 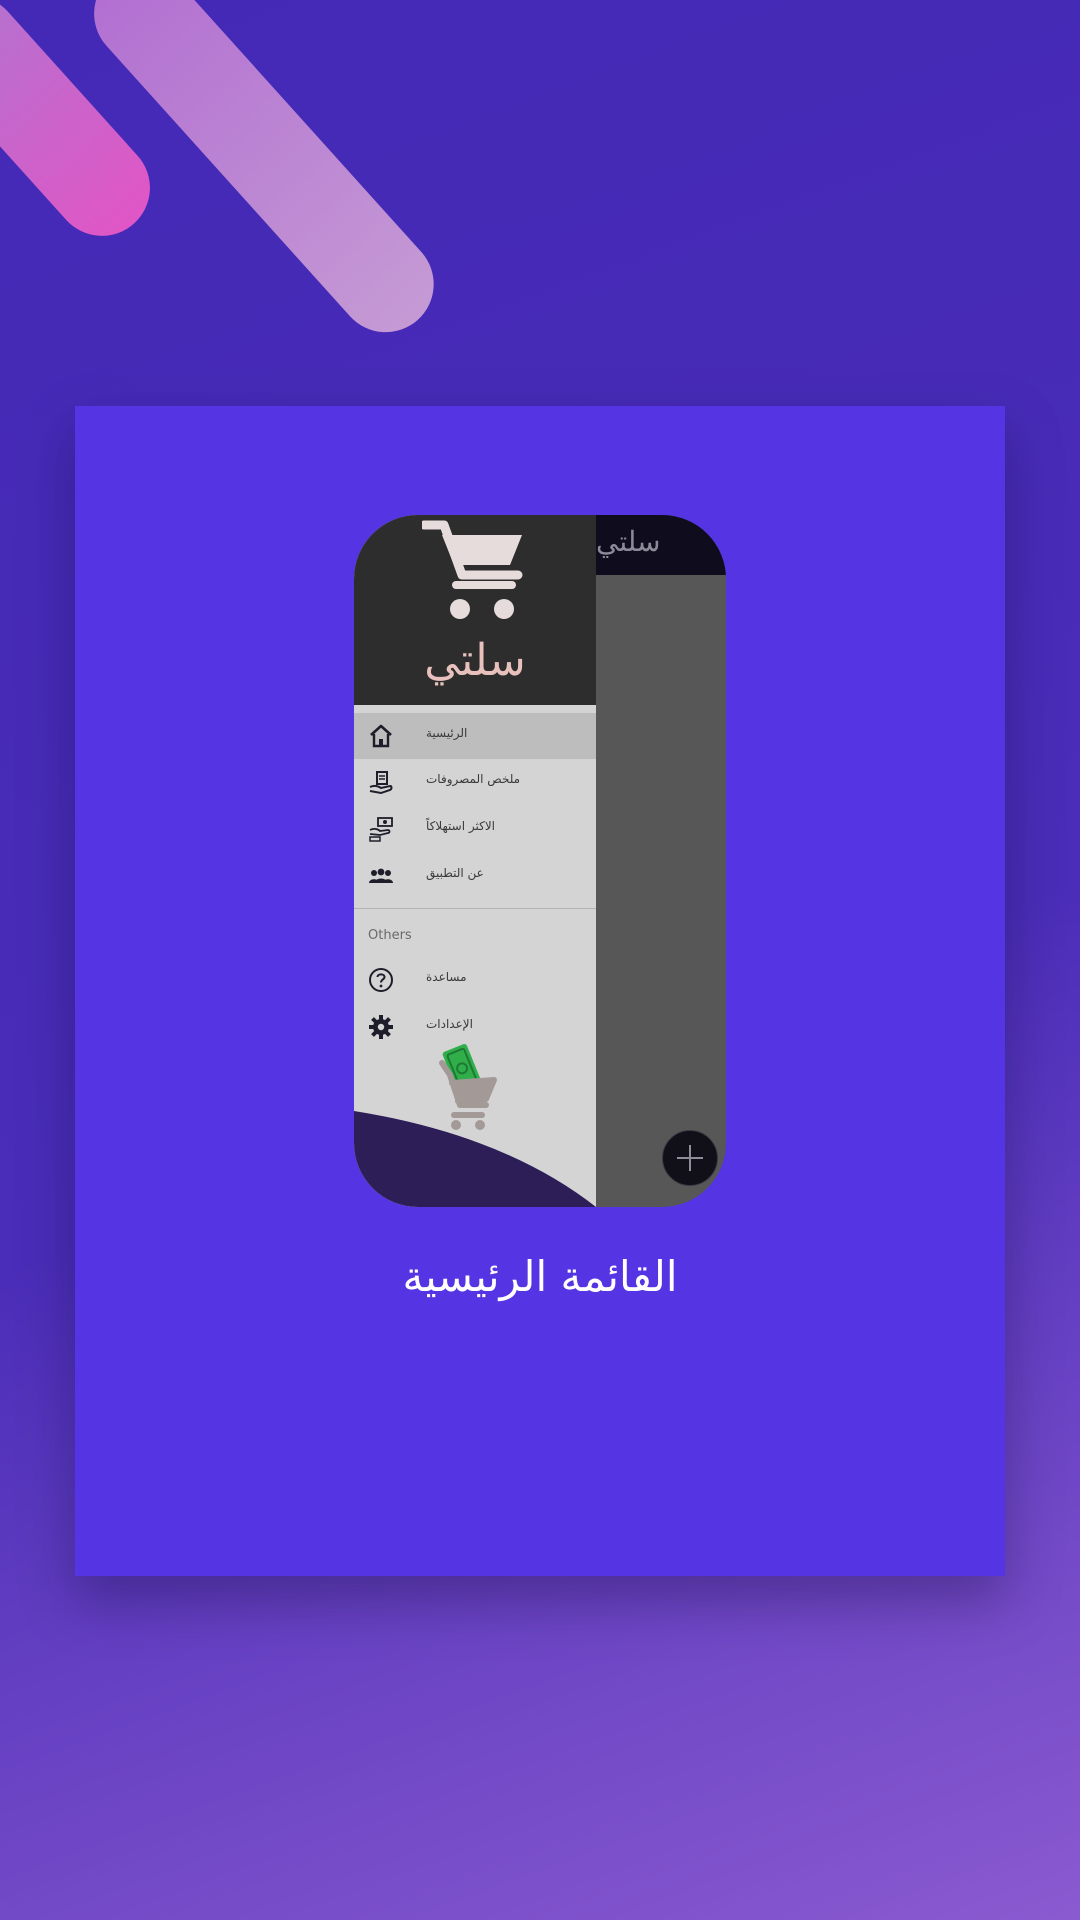 I want to click on app-bar-title: سلتي, so click(x=628, y=541).